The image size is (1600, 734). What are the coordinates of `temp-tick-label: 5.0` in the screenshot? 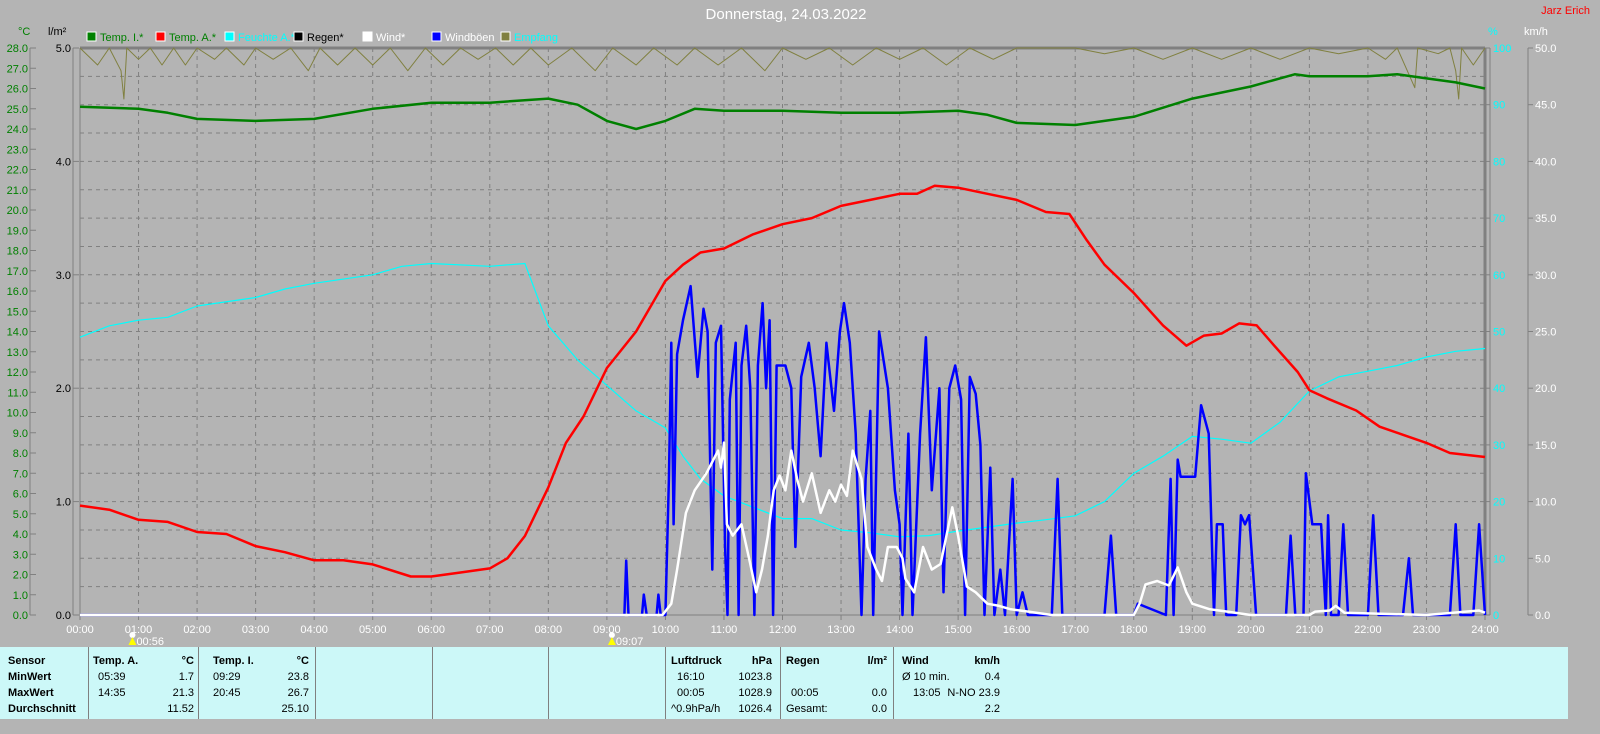 It's located at (20, 515).